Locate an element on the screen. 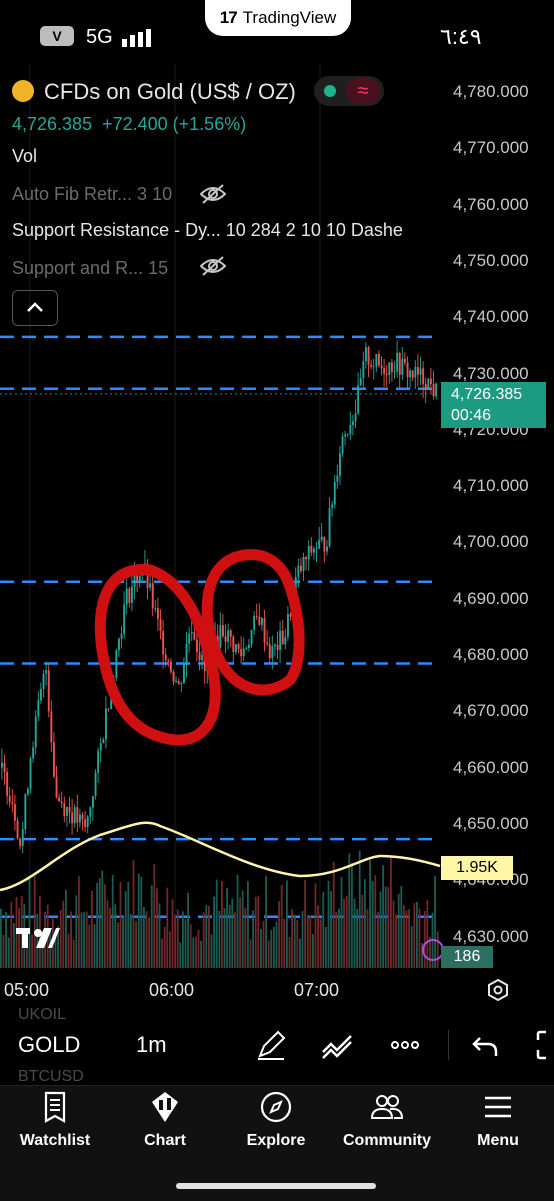 This screenshot has width=554, height=1201. symbol-name: CFDs on Gold (US$ / OZ) is located at coordinates (170, 92).